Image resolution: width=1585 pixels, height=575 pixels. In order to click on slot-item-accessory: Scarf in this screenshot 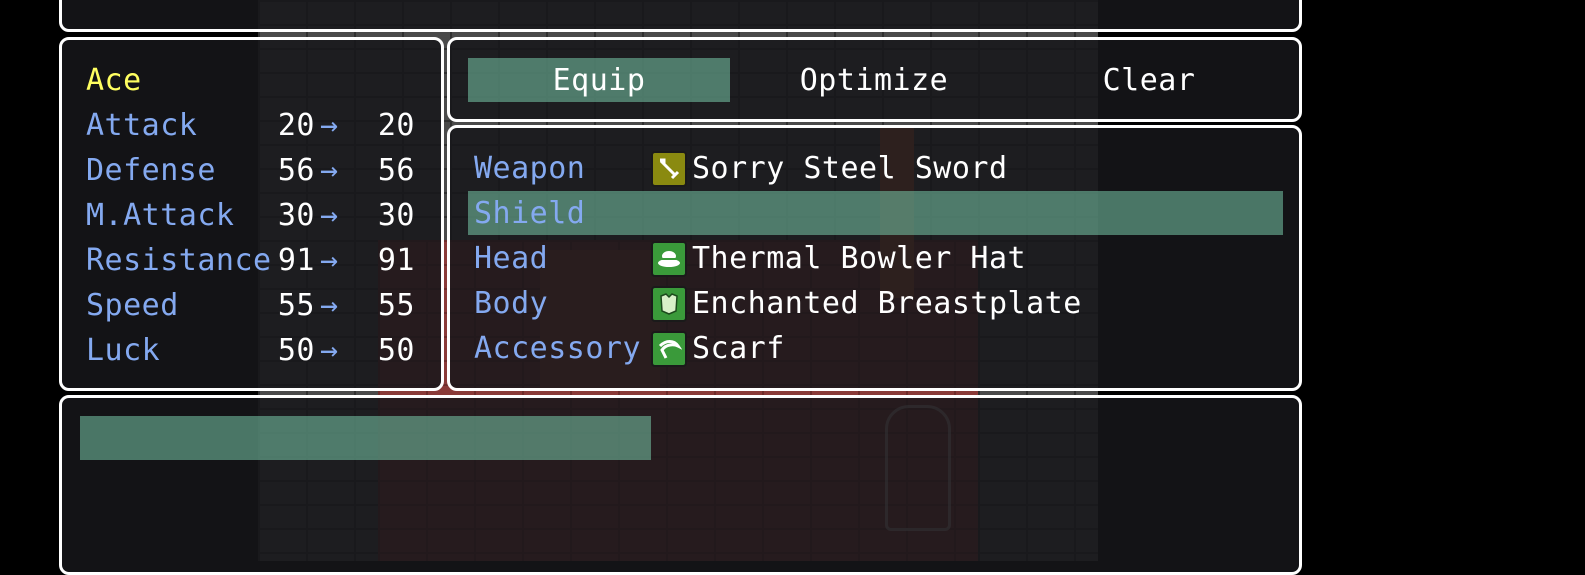, I will do `click(738, 348)`.